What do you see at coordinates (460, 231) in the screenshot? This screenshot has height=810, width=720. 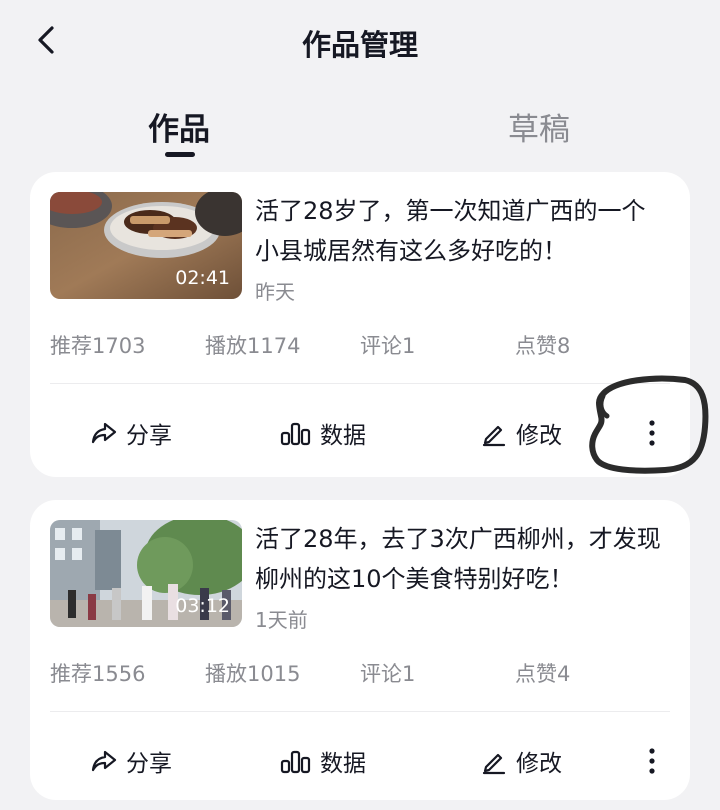 I see `video-title: 活了28岁了，第一次知道广西的一个小县城居然有这么多好吃的！` at bounding box center [460, 231].